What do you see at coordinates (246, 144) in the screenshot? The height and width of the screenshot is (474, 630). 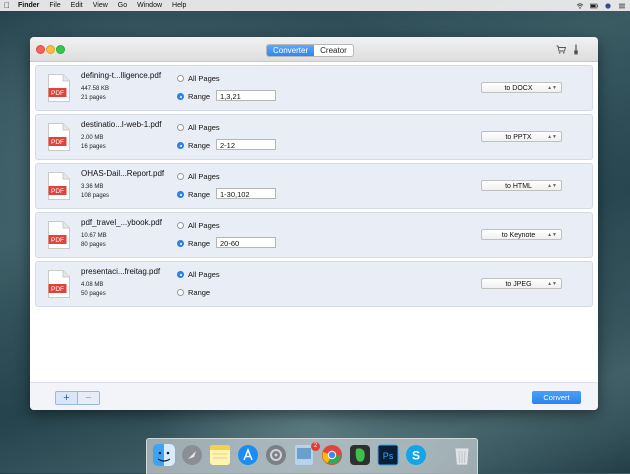 I see `range-input: 2-12` at bounding box center [246, 144].